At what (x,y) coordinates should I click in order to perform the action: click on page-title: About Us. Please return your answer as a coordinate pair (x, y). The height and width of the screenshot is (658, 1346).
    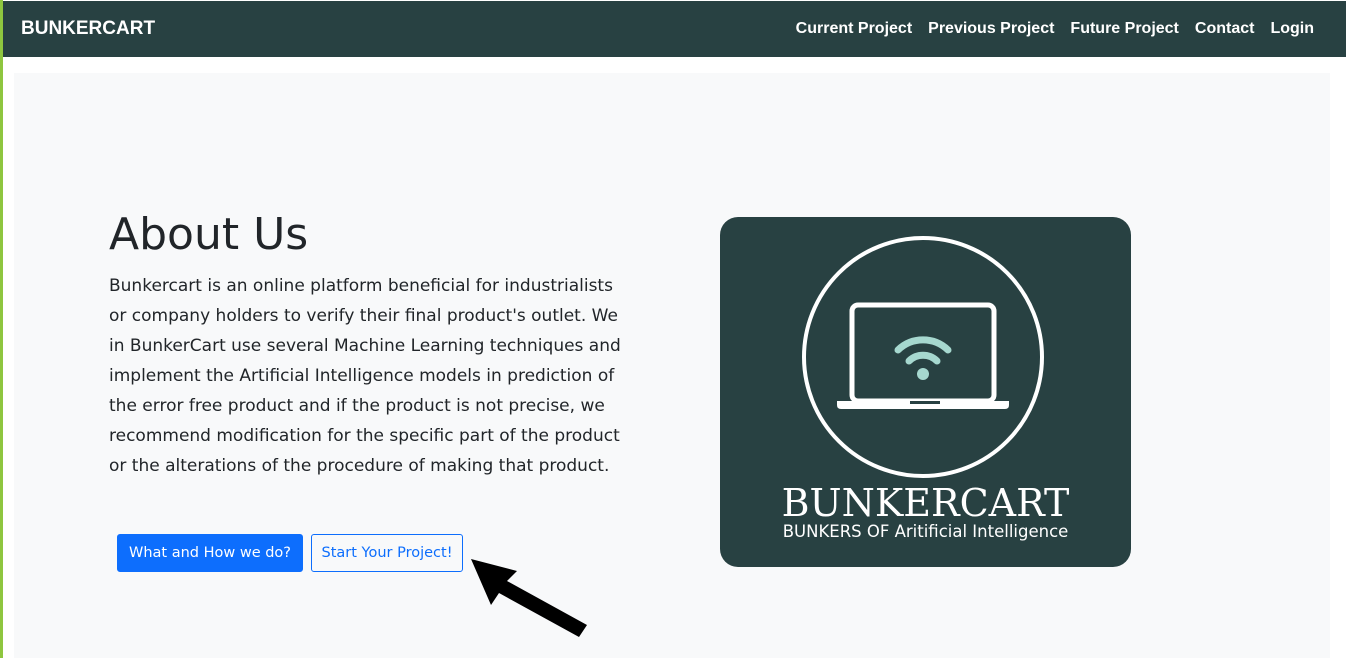
    Looking at the image, I should click on (209, 234).